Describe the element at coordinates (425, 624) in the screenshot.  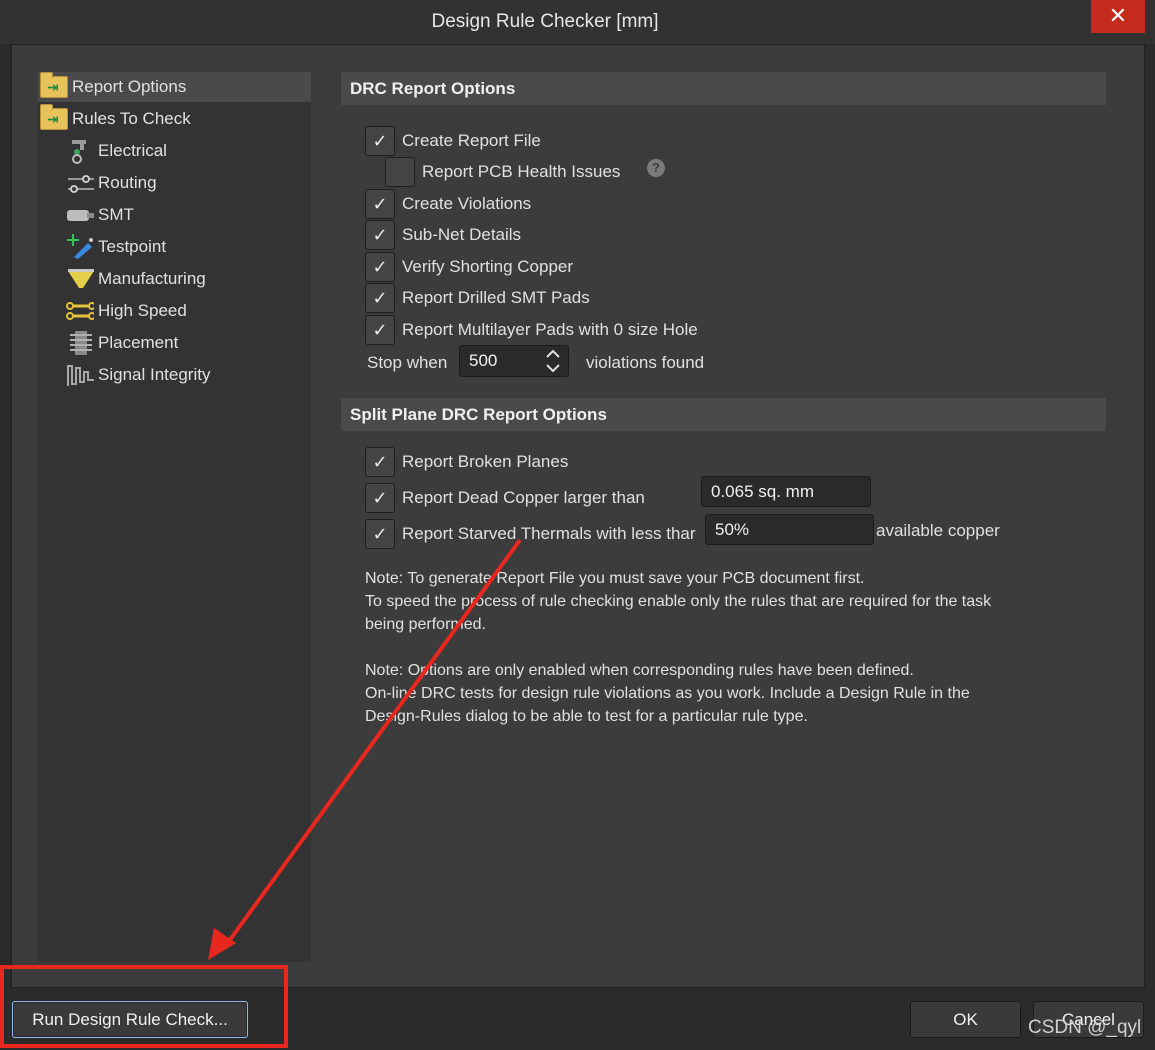
I see `note-line: being performed.` at that location.